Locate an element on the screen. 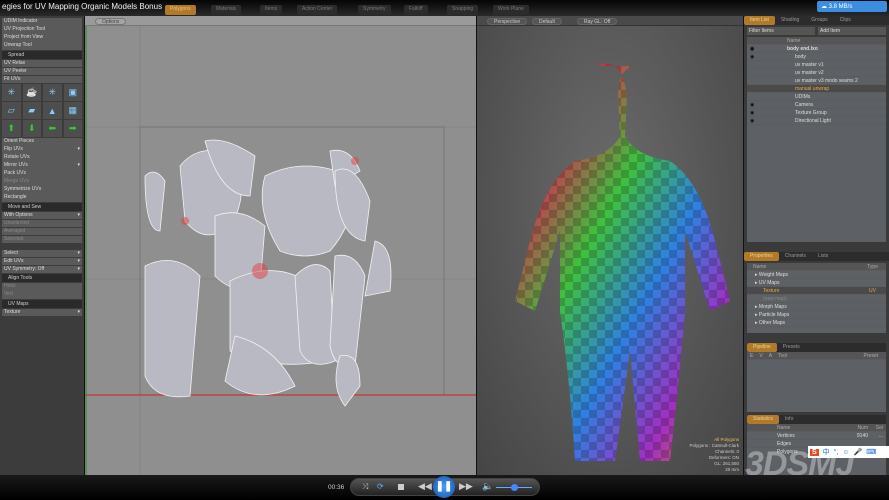 This screenshot has width=889, height=500. uv-tool-icon: ▱ is located at coordinates (11, 110).